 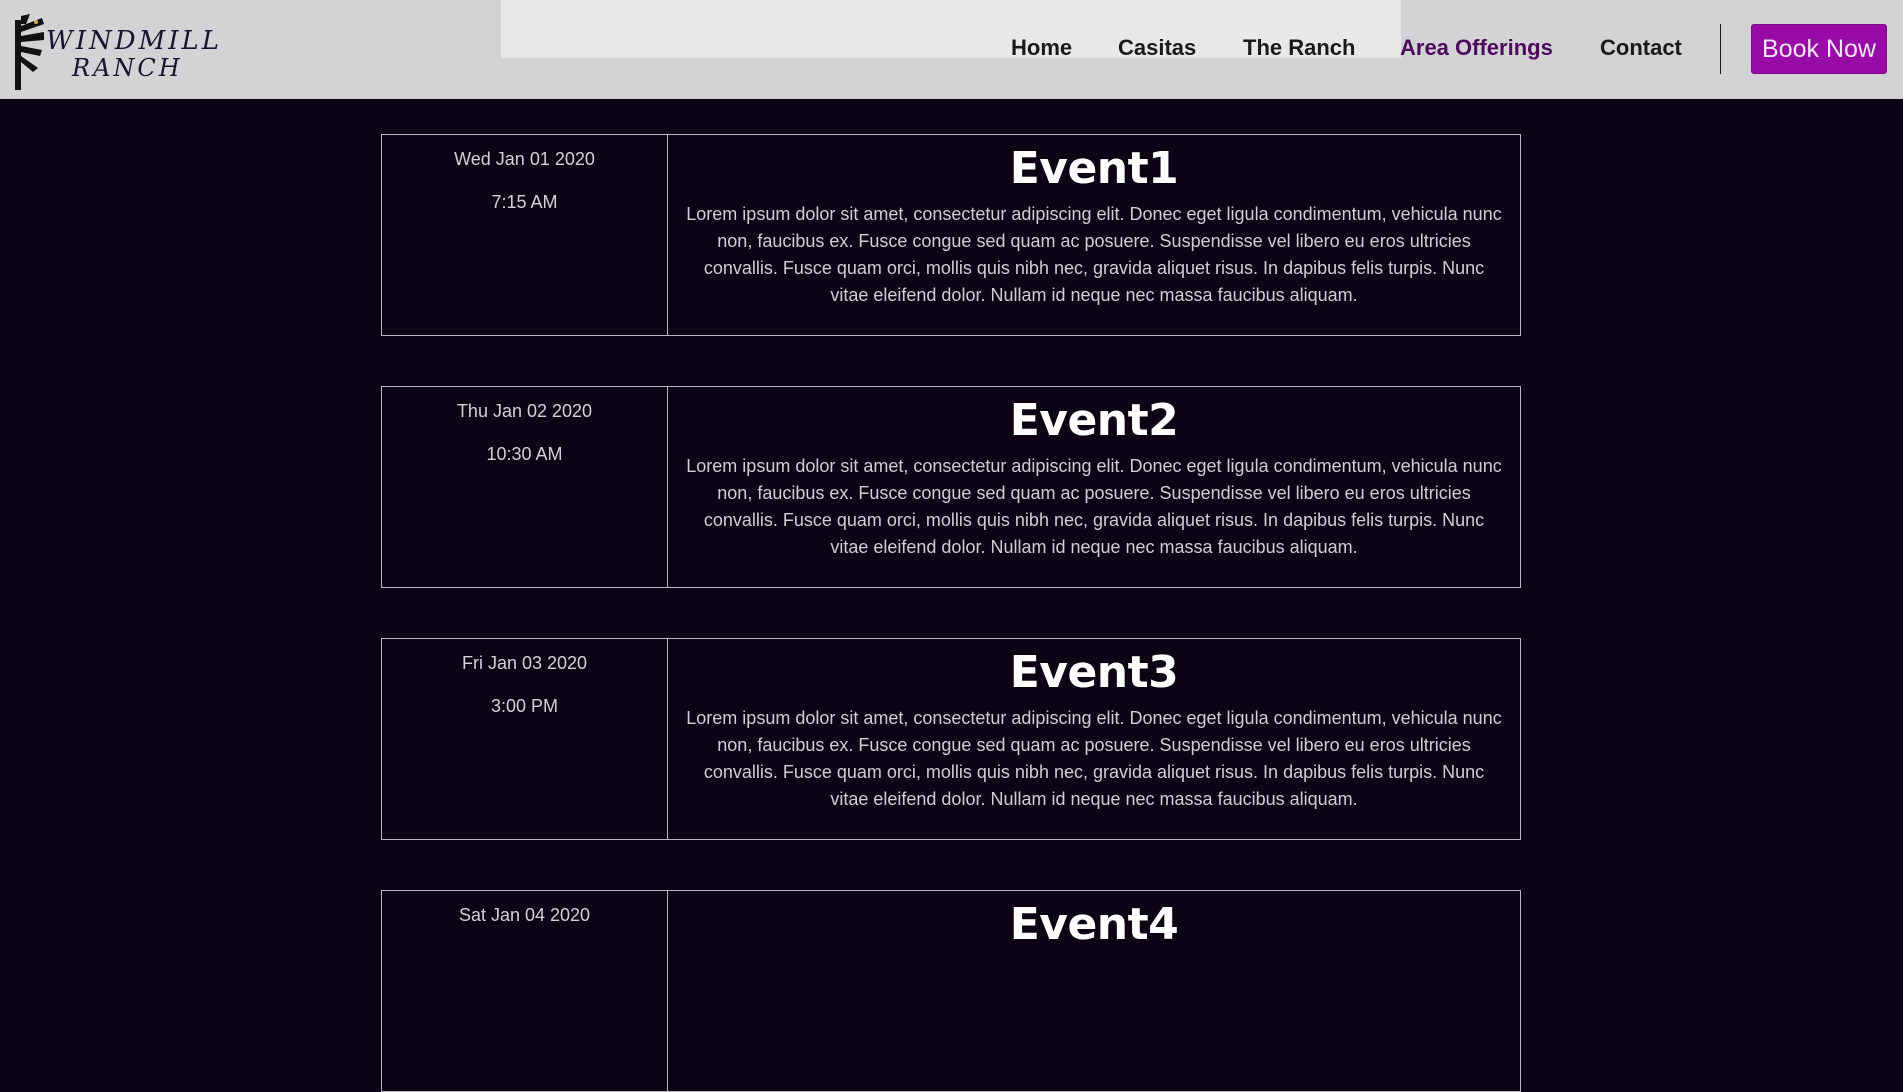 What do you see at coordinates (524, 663) in the screenshot?
I see `event-day: Fri Jan 03 2020` at bounding box center [524, 663].